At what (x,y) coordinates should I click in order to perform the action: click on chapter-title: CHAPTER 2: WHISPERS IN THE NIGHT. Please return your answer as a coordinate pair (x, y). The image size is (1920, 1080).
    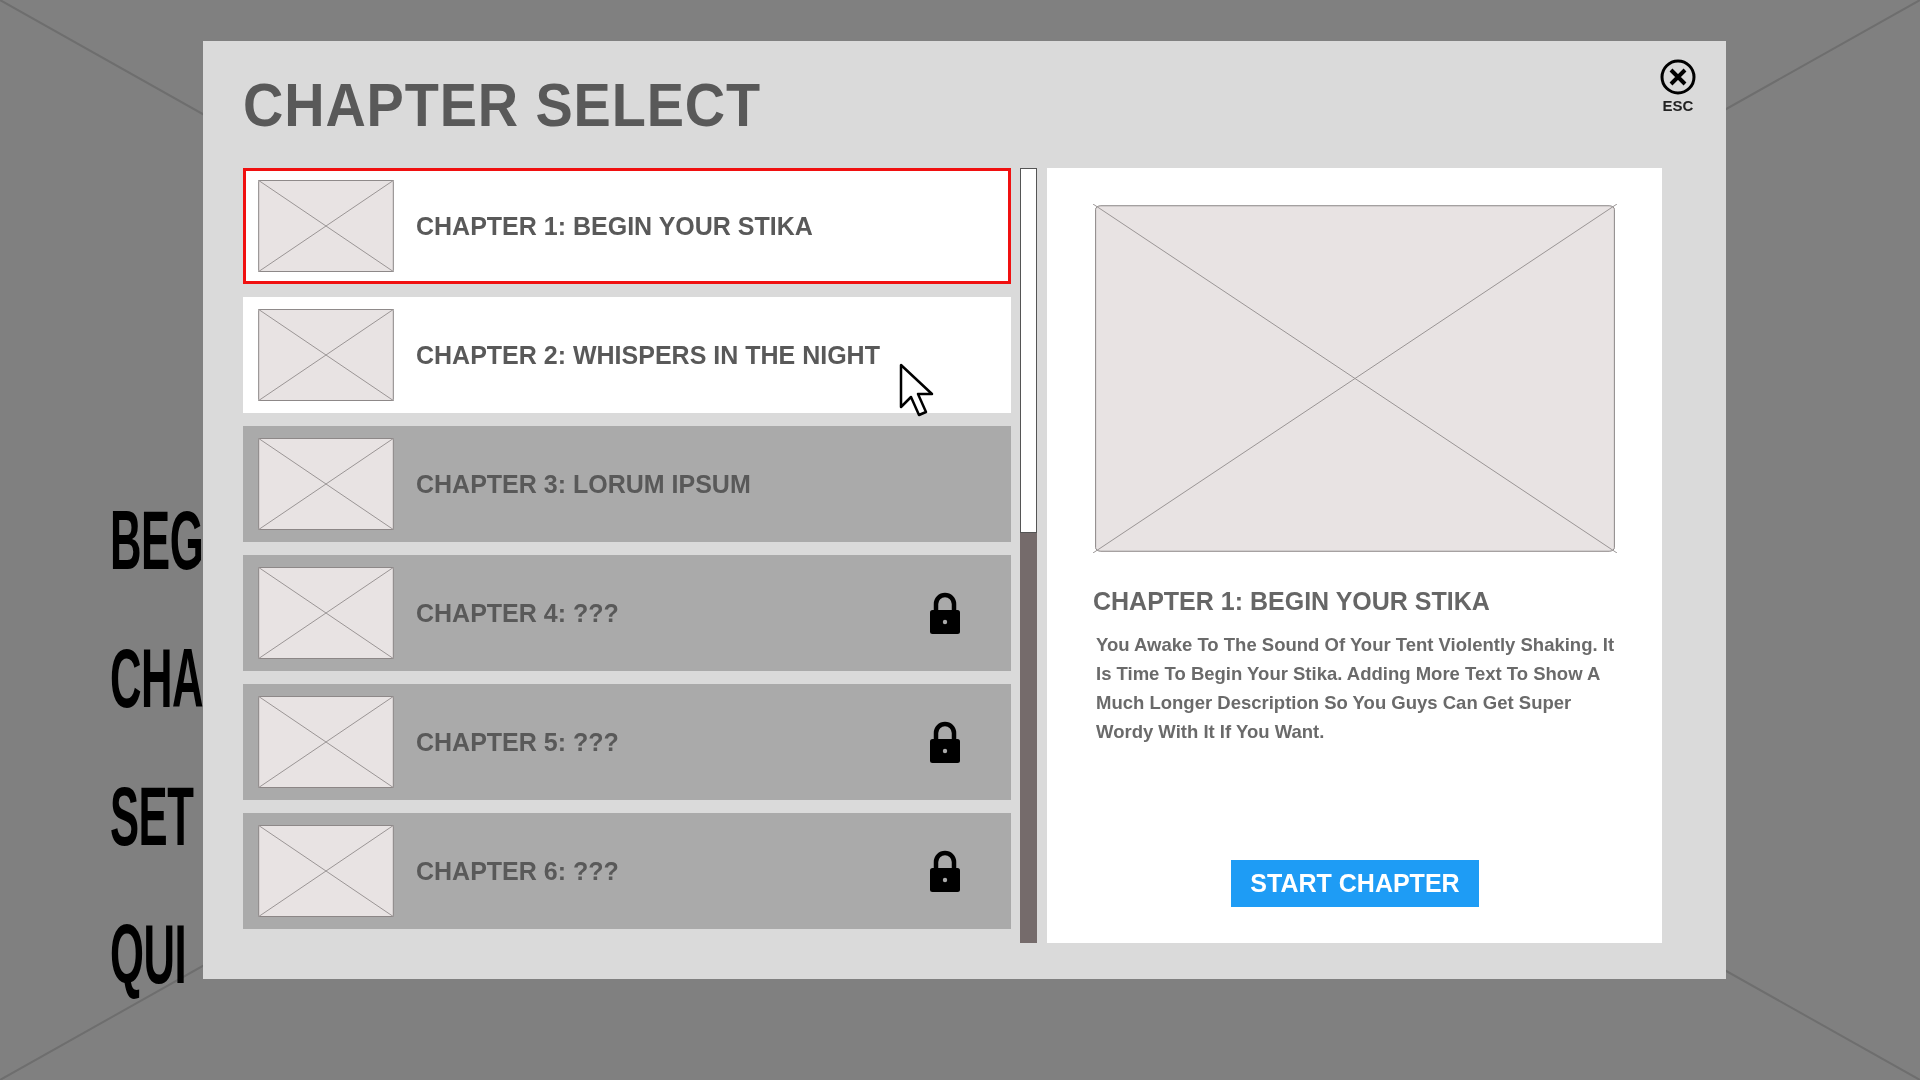
    Looking at the image, I should click on (648, 355).